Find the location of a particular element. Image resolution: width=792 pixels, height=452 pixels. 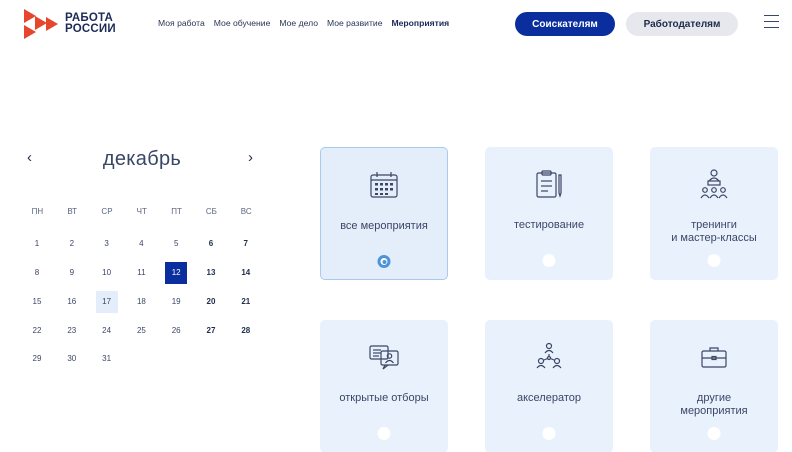

calendar-day-cell: 19 is located at coordinates (176, 305).